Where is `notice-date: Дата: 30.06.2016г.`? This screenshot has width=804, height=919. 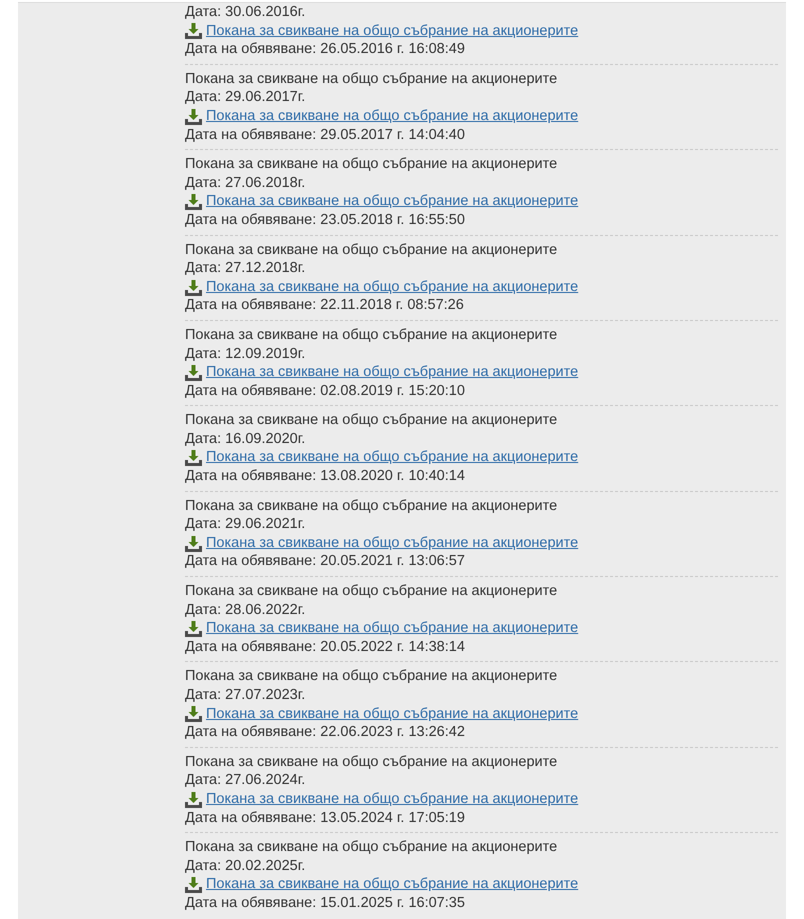 notice-date: Дата: 30.06.2016г. is located at coordinates (245, 12).